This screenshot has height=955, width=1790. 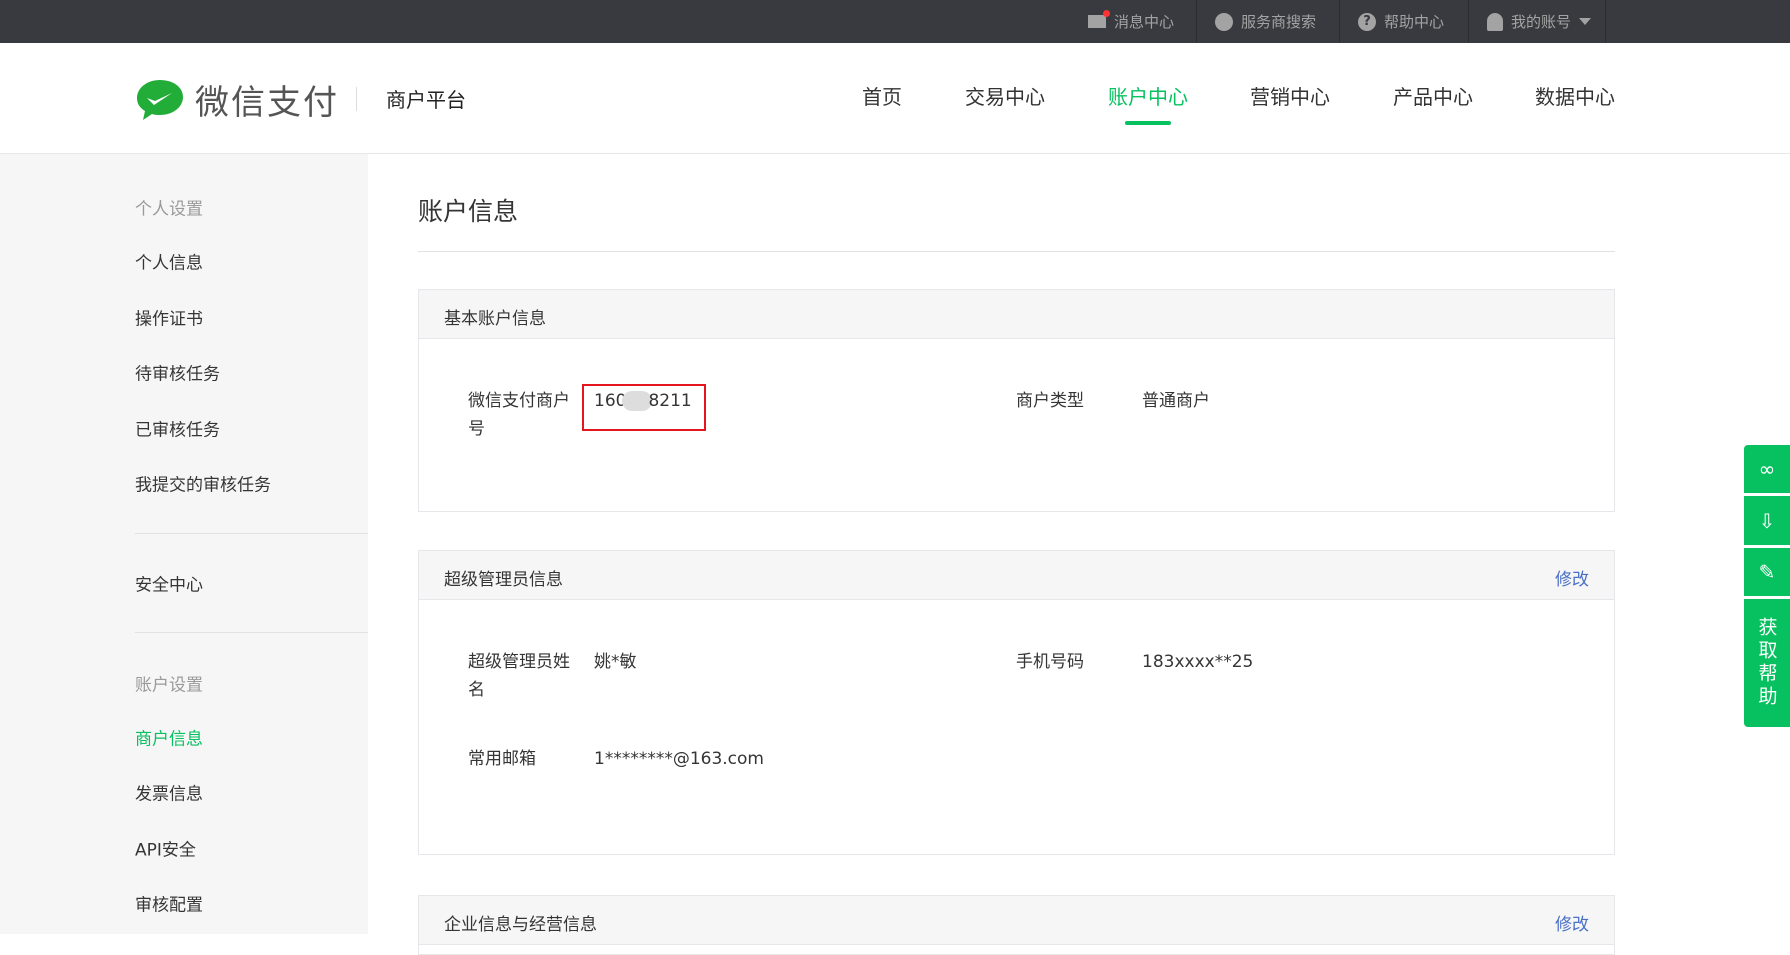 What do you see at coordinates (1016, 925) in the screenshot?
I see `company-info-card: 企业信息与经营信息 修改` at bounding box center [1016, 925].